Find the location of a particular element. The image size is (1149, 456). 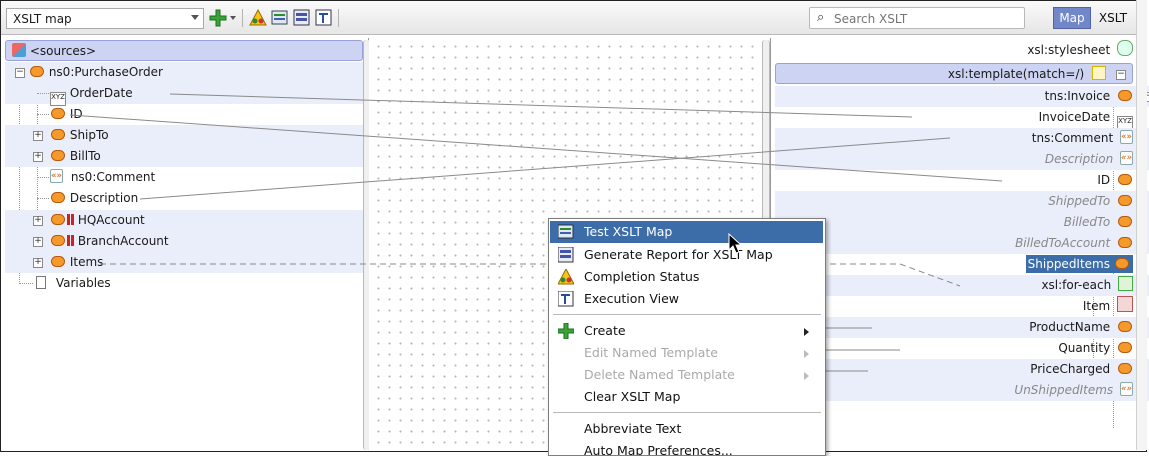

map-view-toggle: Map is located at coordinates (1072, 18).